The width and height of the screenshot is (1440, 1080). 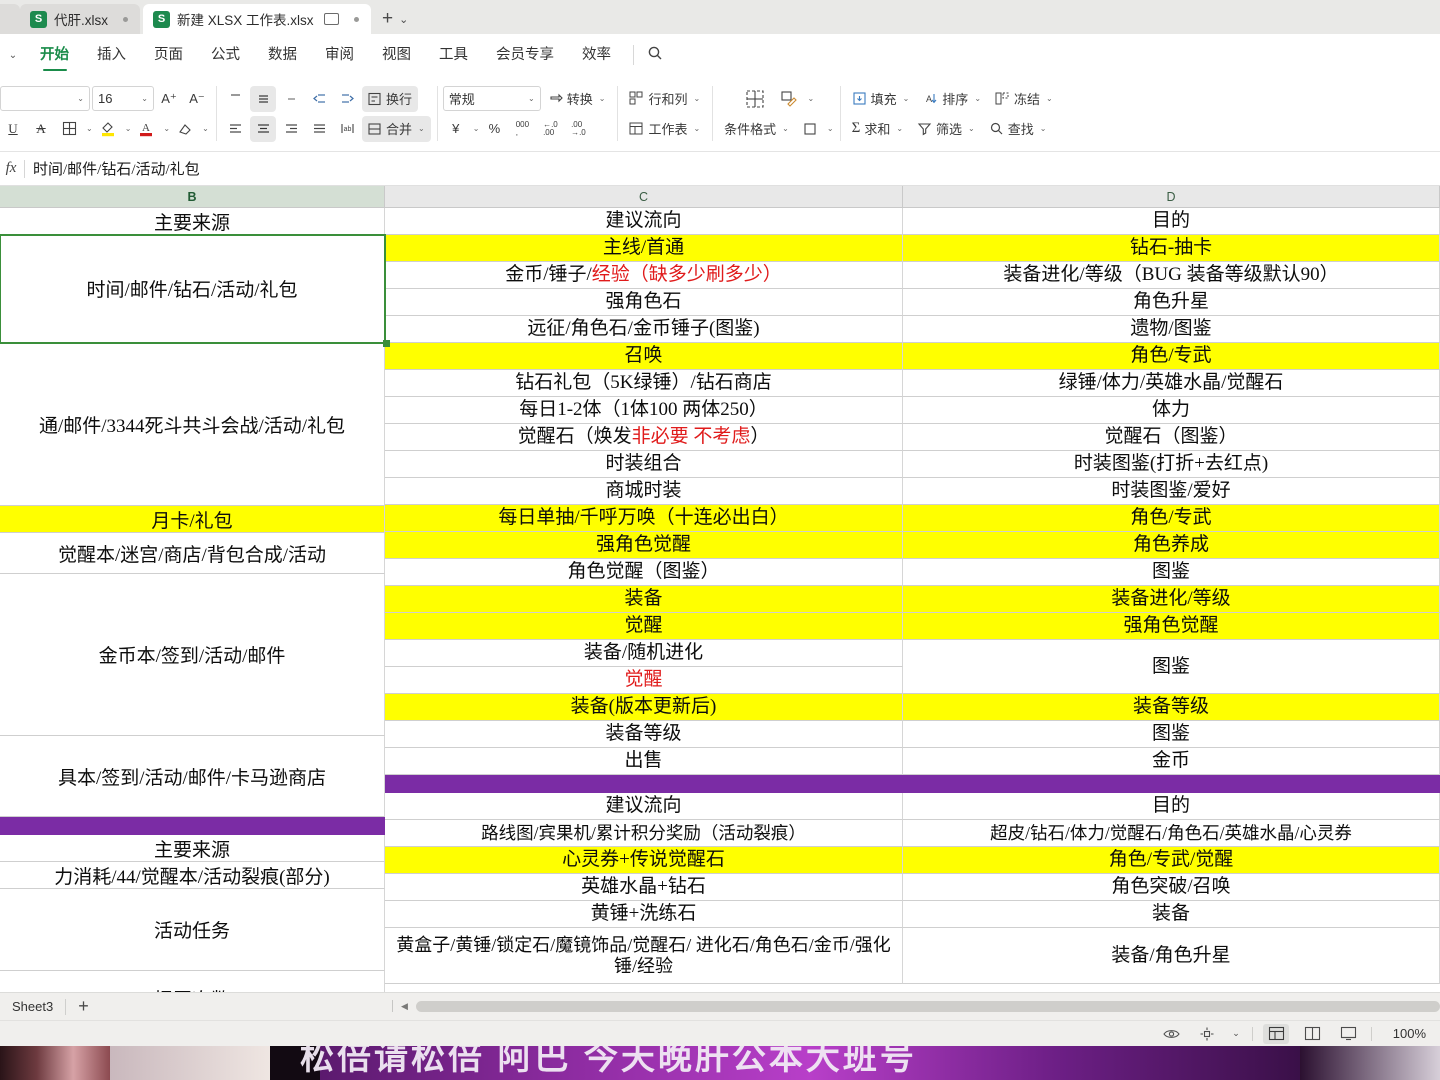 I want to click on cell-b-merged-6: 具本/签到/活动/邮件/卡马逊商店, so click(x=192, y=776).